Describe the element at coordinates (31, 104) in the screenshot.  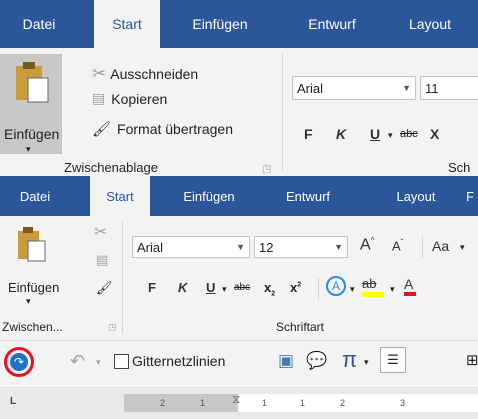
I see `paste-button-top: Einfügen ▾` at that location.